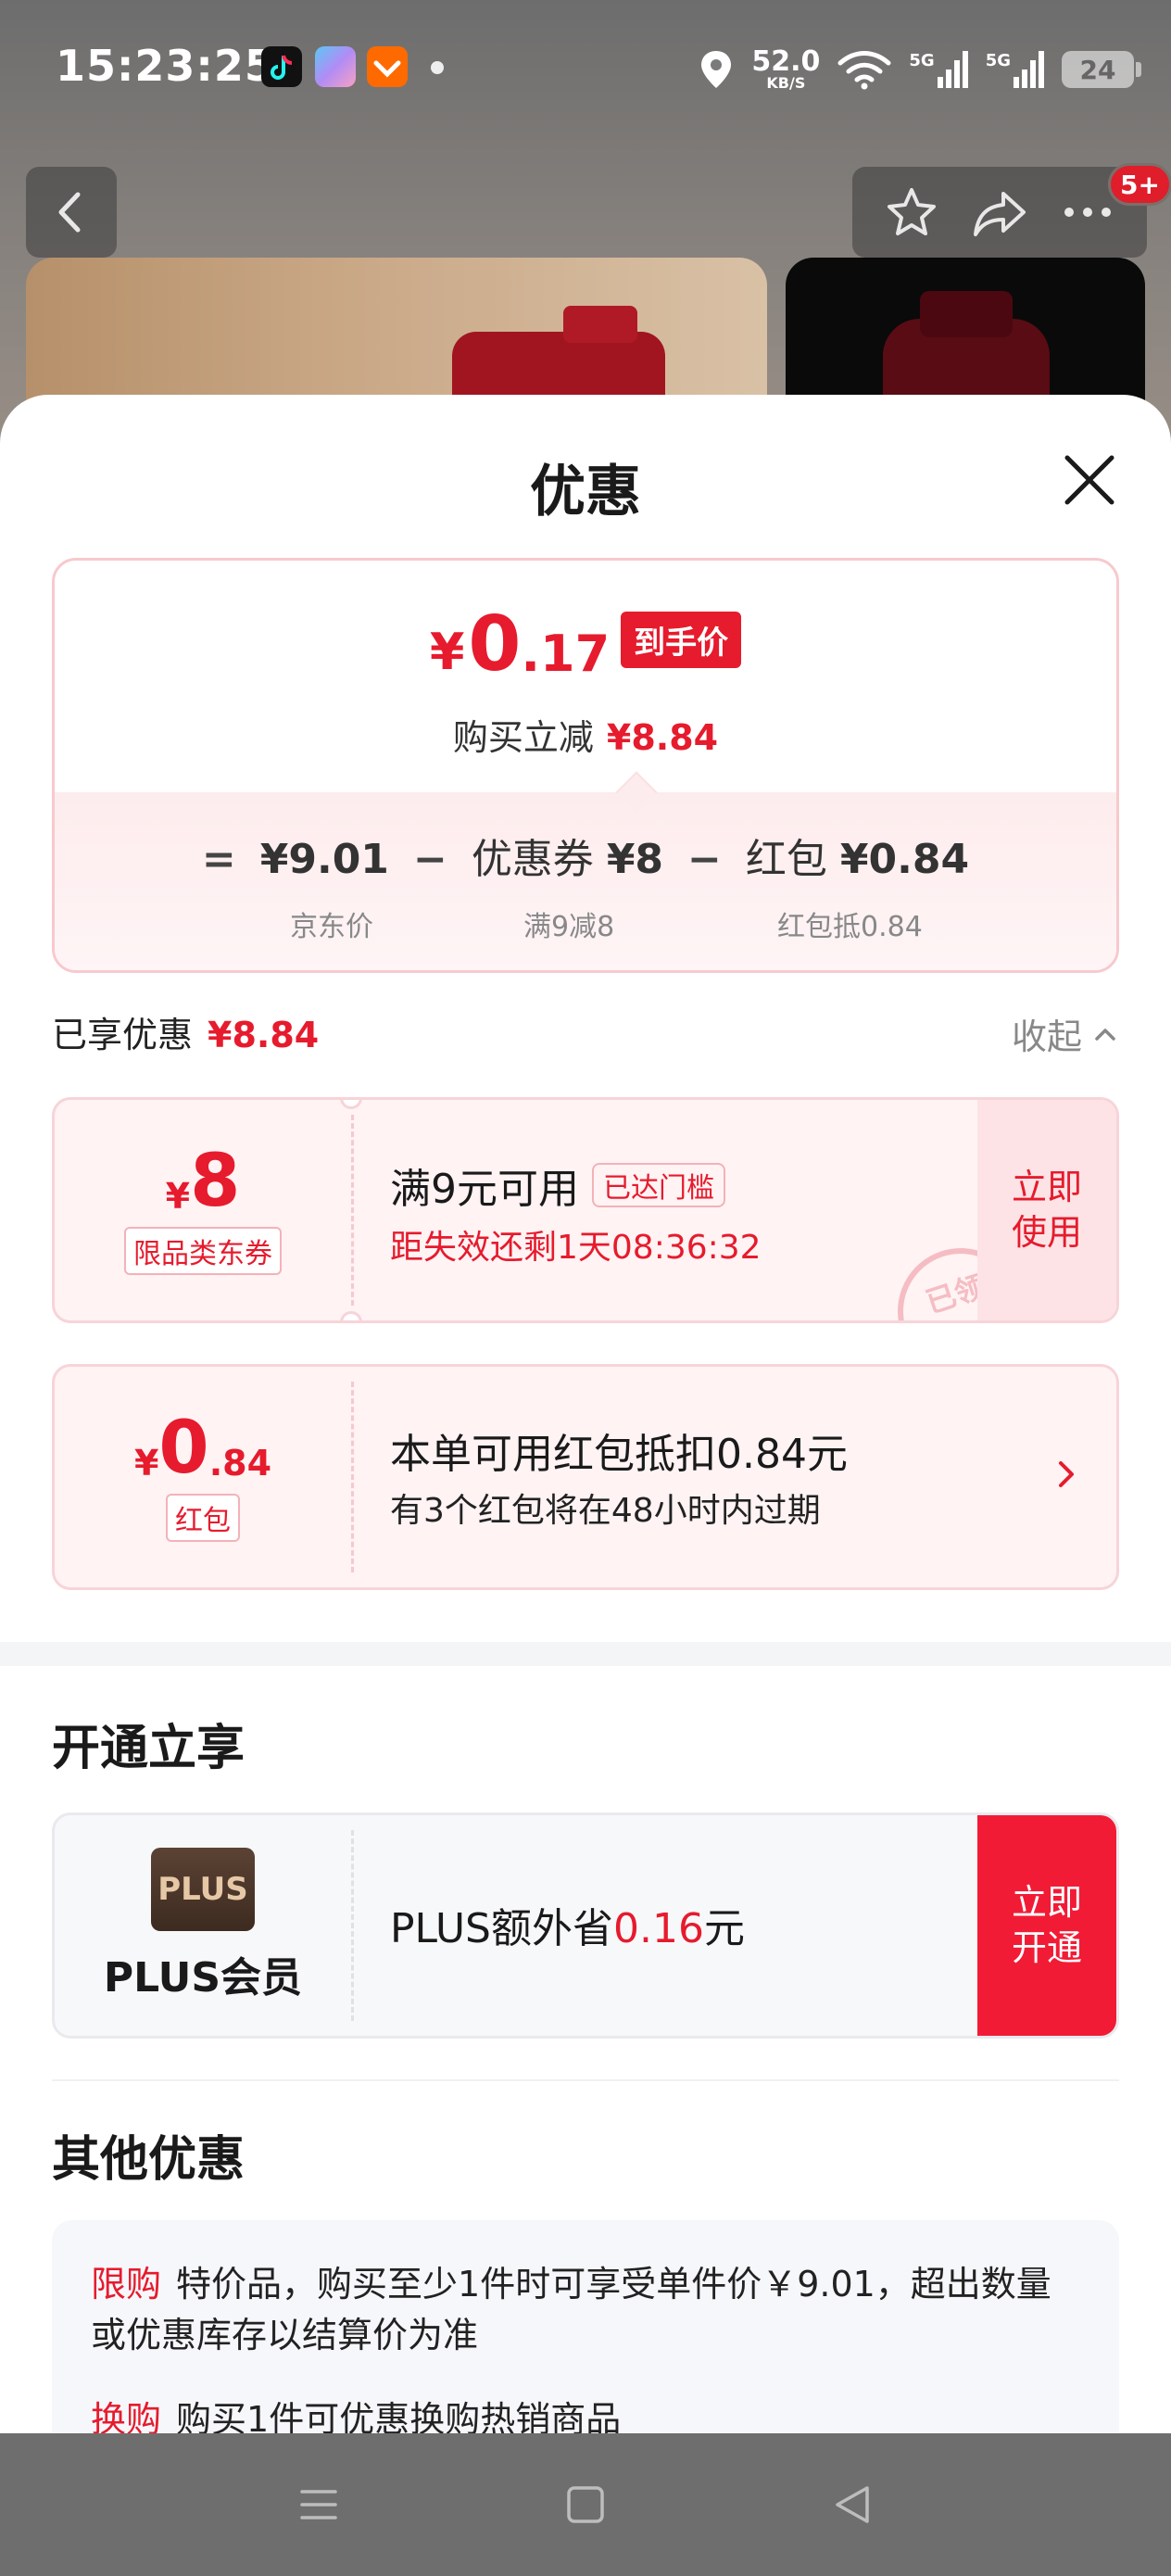  What do you see at coordinates (1105, 1034) in the screenshot?
I see `chevron-up-icon` at bounding box center [1105, 1034].